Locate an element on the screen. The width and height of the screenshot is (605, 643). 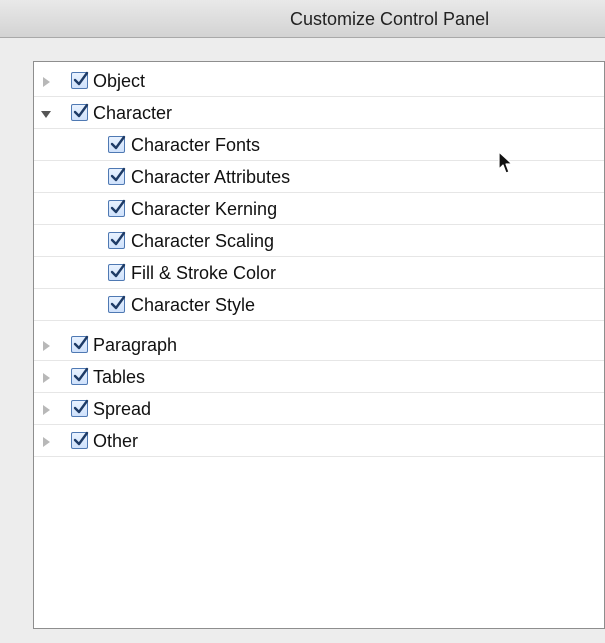
tree-item-other: Other is located at coordinates (319, 441).